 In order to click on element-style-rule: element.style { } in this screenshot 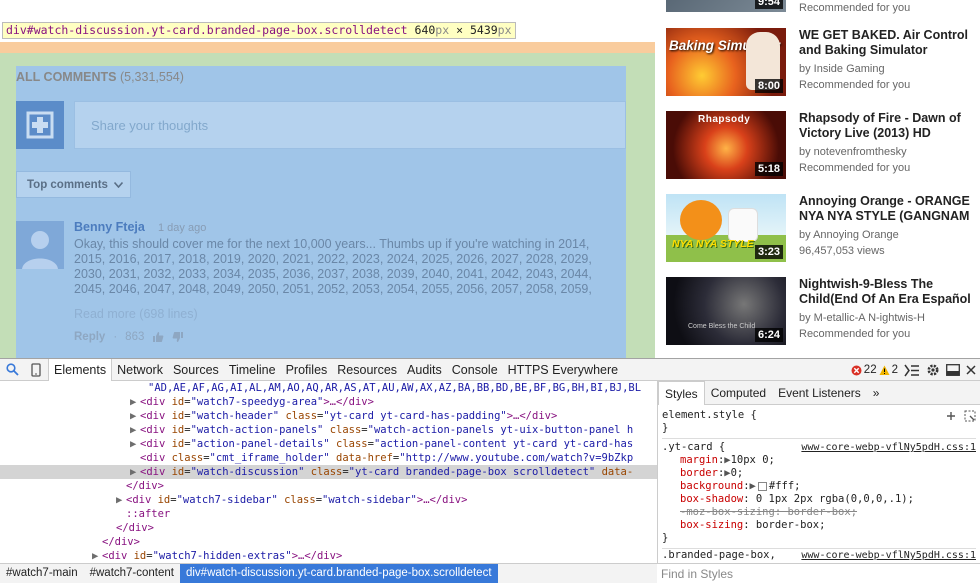, I will do `click(819, 423)`.